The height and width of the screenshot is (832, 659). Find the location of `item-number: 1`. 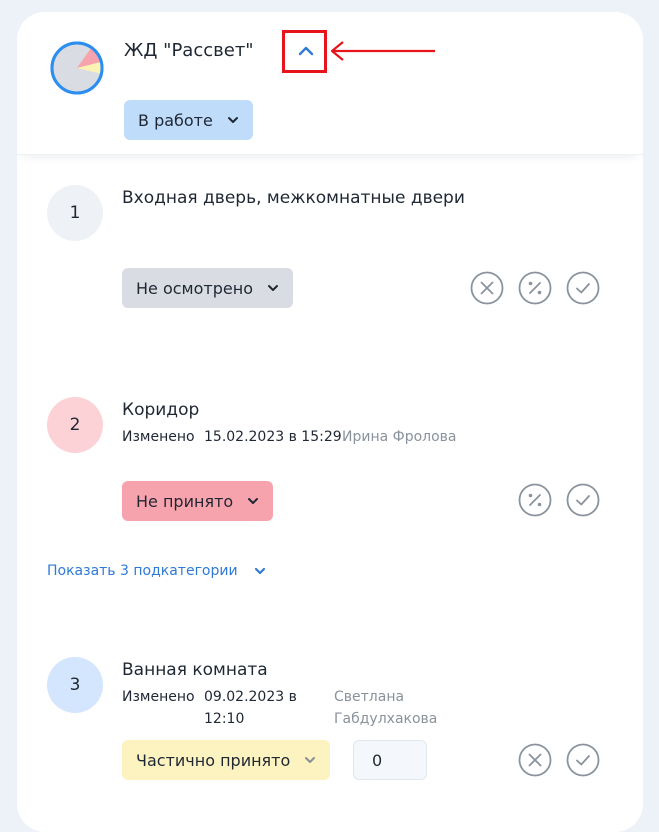

item-number: 1 is located at coordinates (75, 213).